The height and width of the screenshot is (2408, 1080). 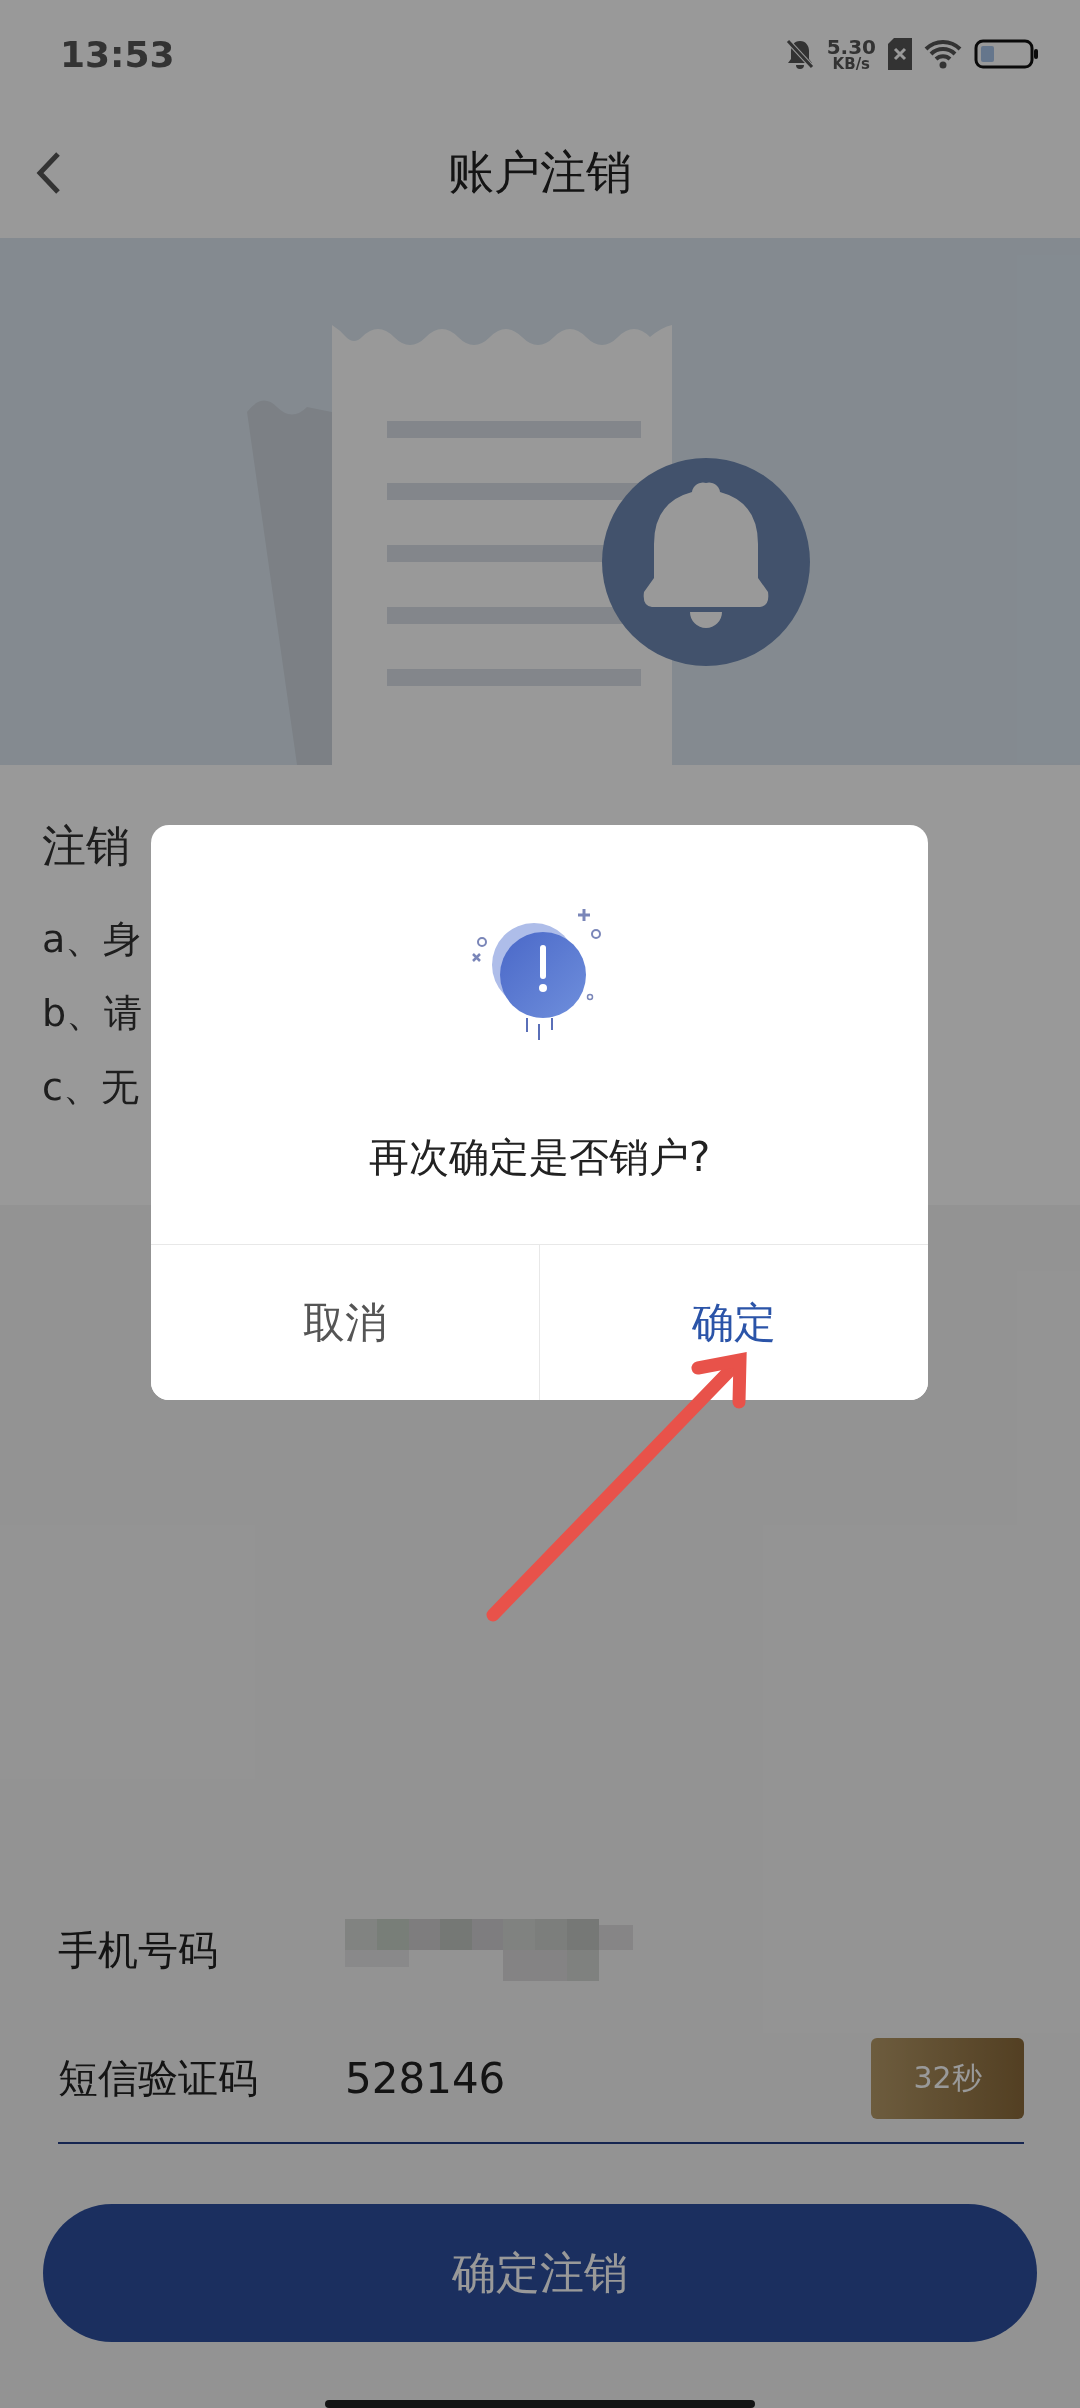 What do you see at coordinates (118, 54) in the screenshot?
I see `status-time: 13:53` at bounding box center [118, 54].